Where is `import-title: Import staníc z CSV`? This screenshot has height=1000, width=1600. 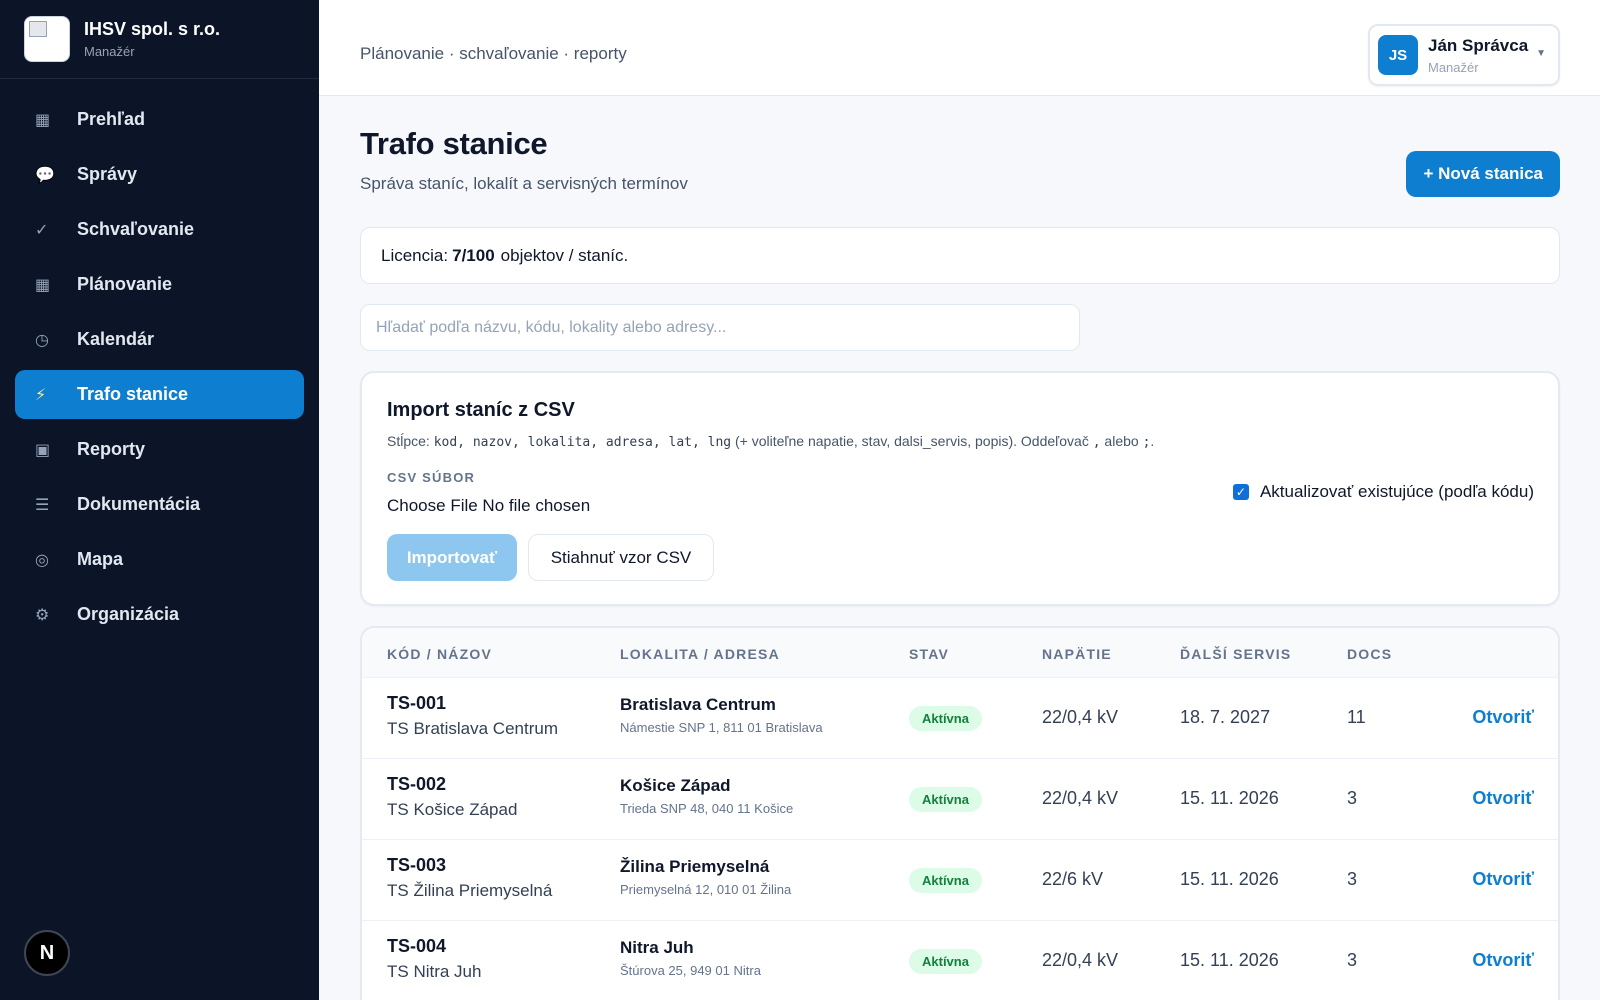
import-title: Import staníc z CSV is located at coordinates (481, 410).